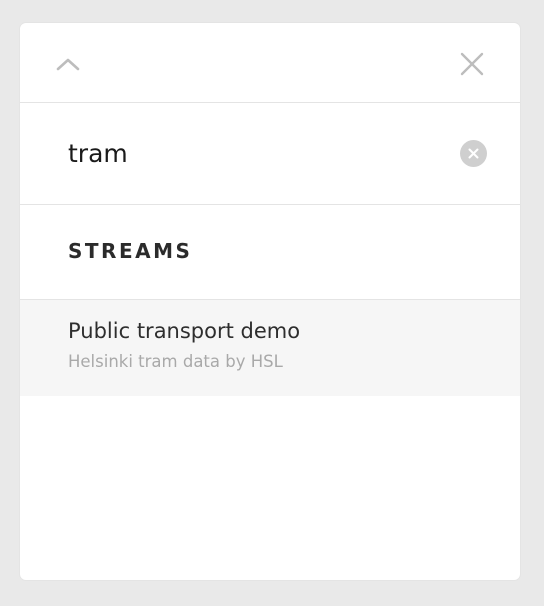  I want to click on collapse-button, so click(68, 64).